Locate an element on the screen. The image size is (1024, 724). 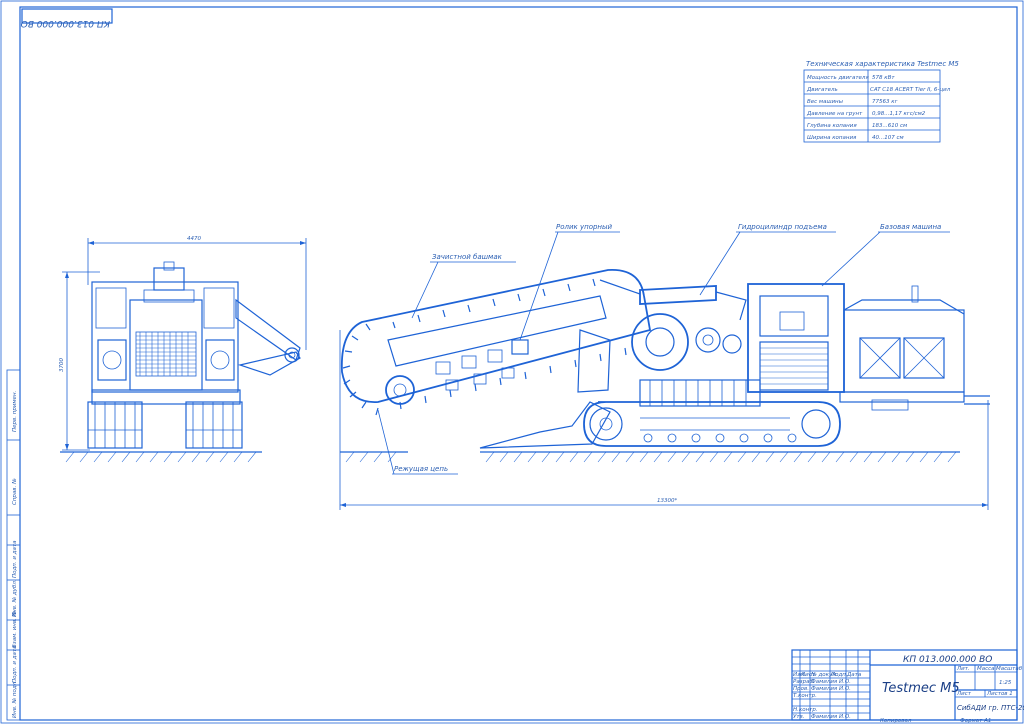
tb-col-5: Дата is located at coordinates (854, 675).